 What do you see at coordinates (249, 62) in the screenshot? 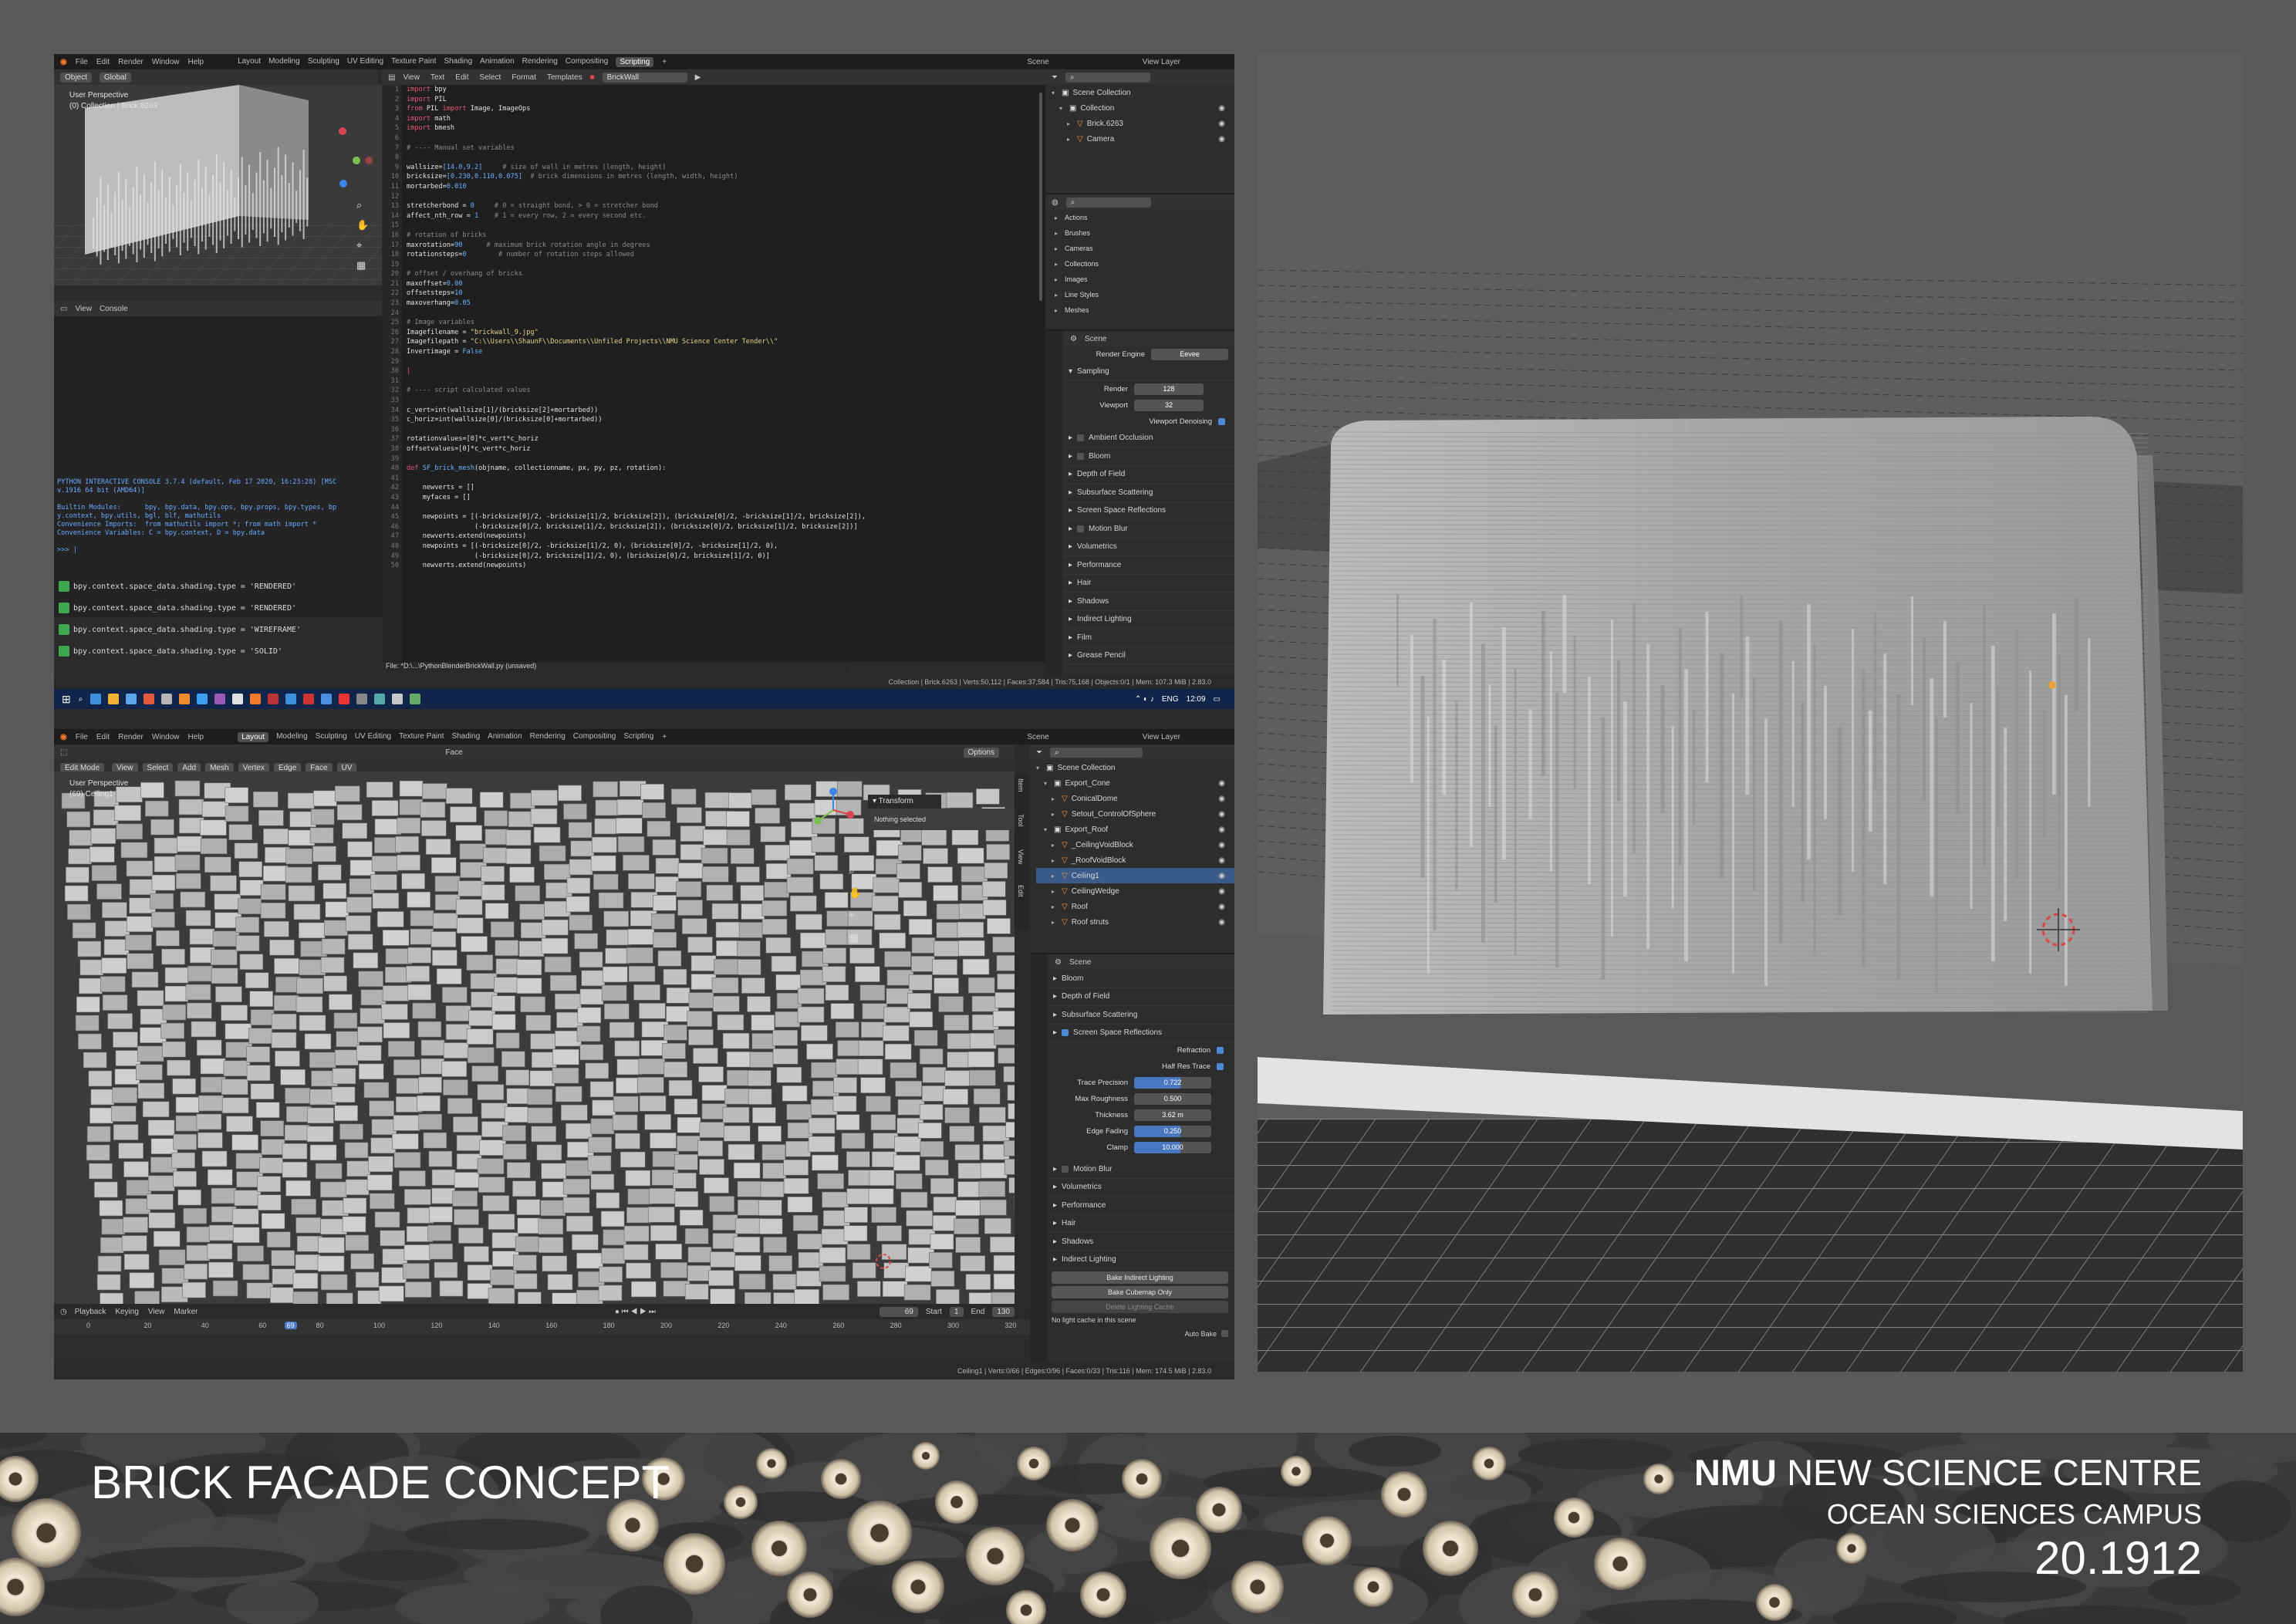
I see `tab-layout: Layout` at bounding box center [249, 62].